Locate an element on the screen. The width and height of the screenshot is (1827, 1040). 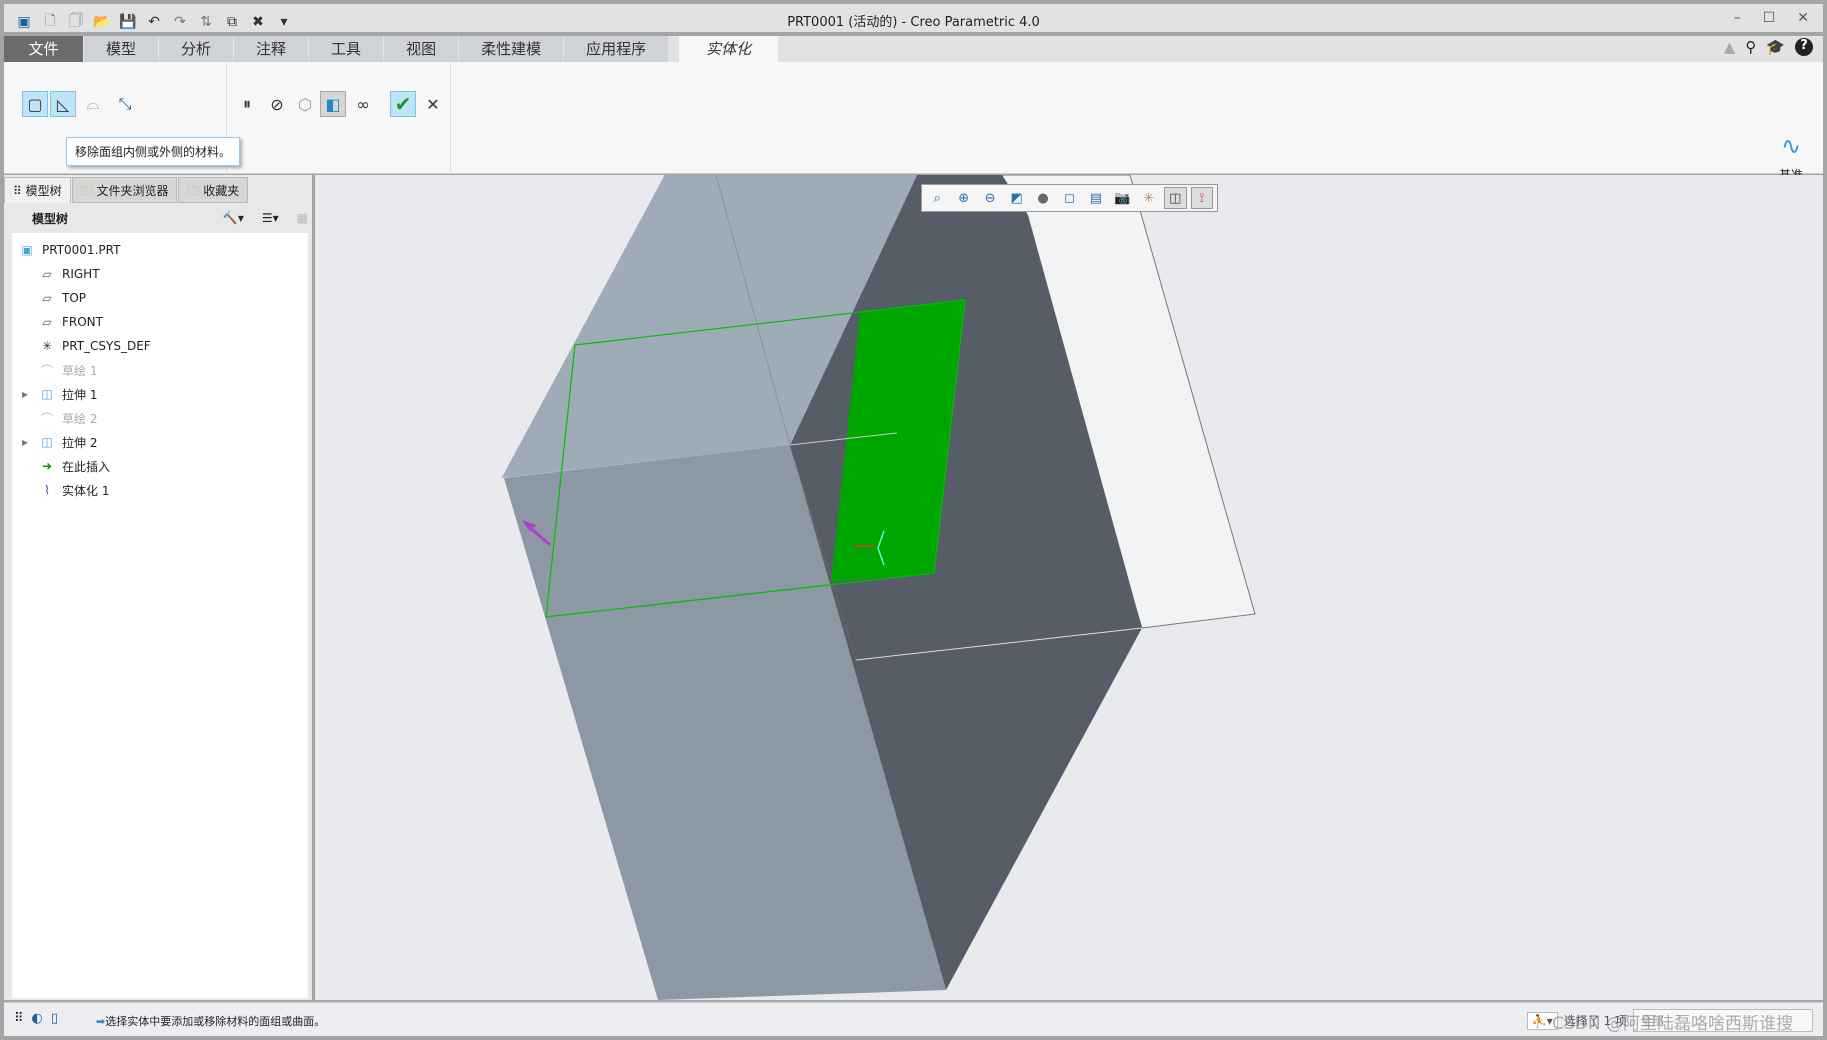
zoom-out-icon: ⊖ is located at coordinates (990, 198).